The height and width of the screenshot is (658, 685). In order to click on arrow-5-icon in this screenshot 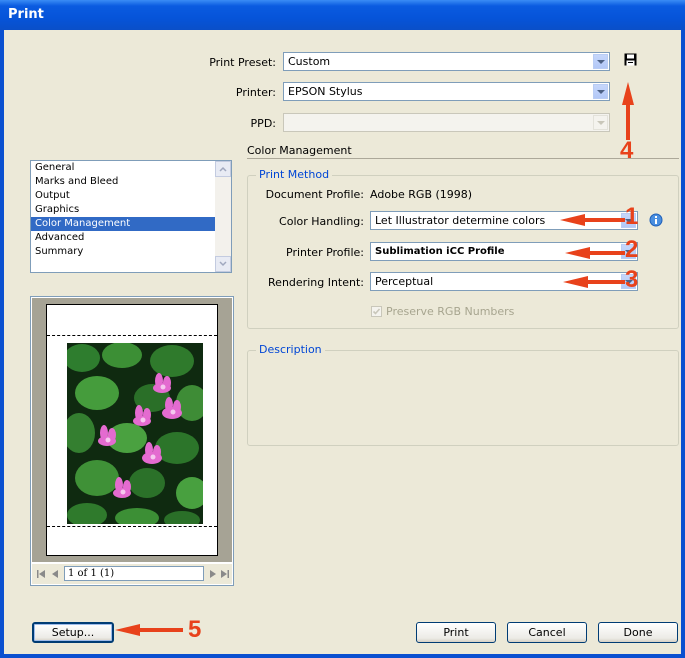, I will do `click(149, 630)`.